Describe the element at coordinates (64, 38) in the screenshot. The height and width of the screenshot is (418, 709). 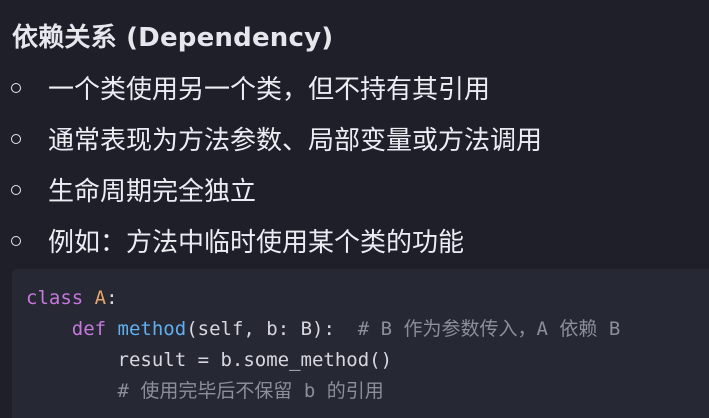
I see `heading-main: 依赖关系` at that location.